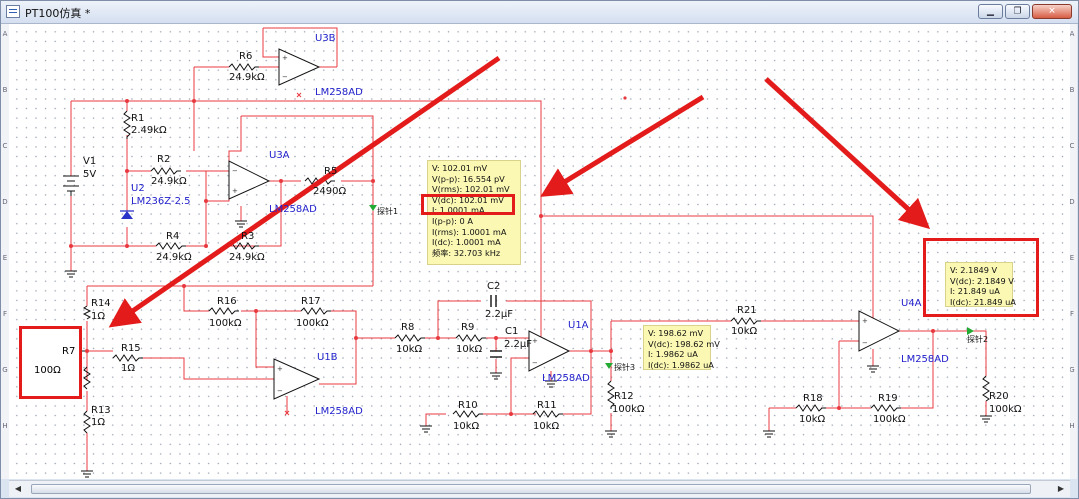  I want to click on label-r20-value: 100kΩ, so click(1005, 409).